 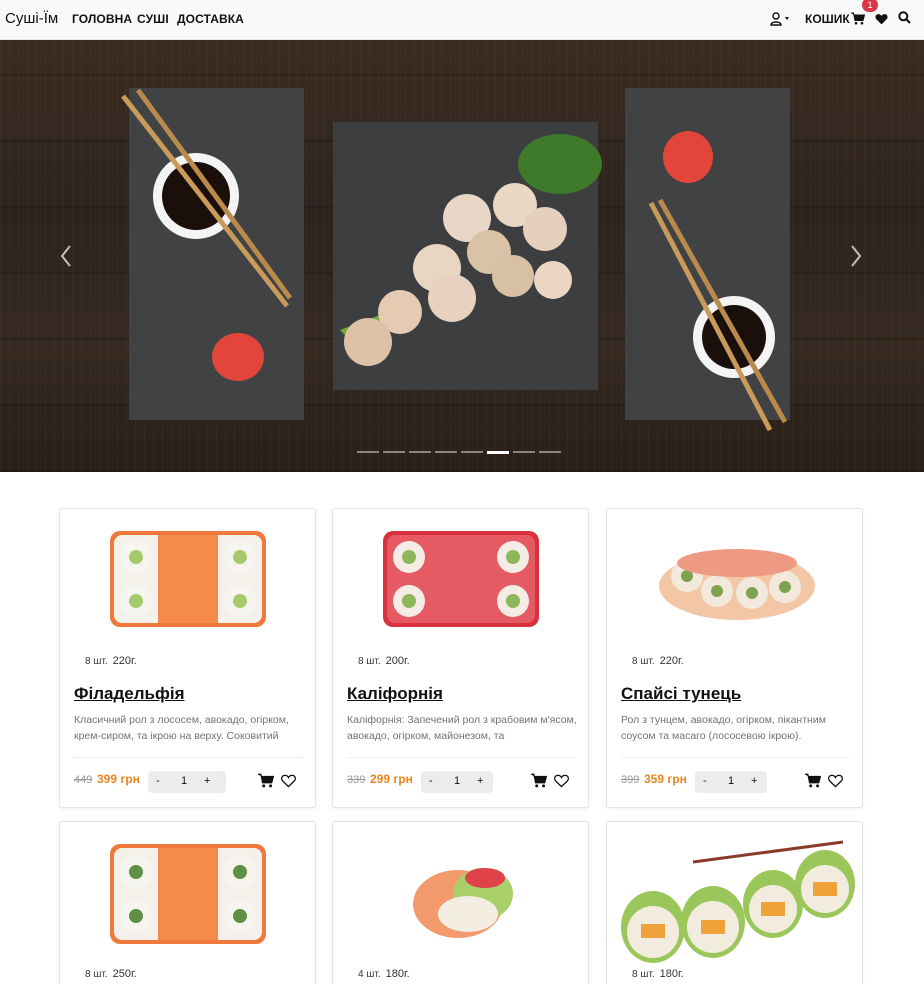 What do you see at coordinates (83, 780) in the screenshot?
I see `old-price: 449` at bounding box center [83, 780].